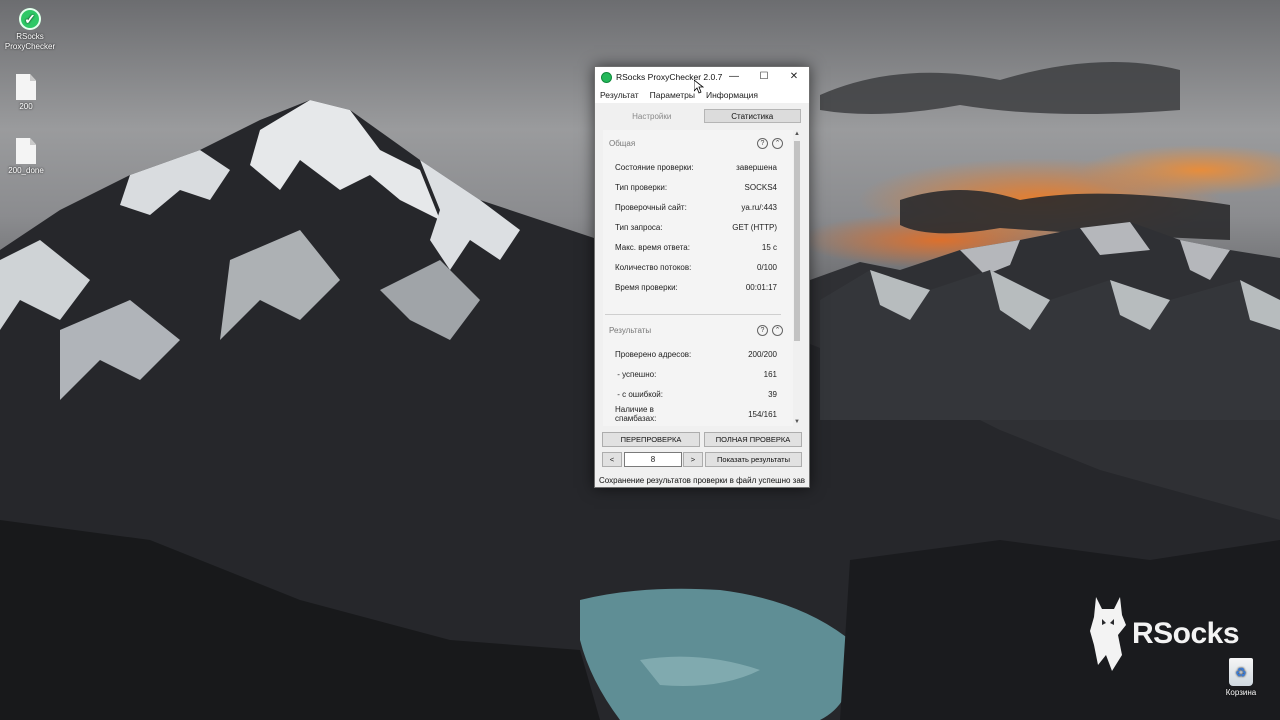 This screenshot has height=720, width=1280. What do you see at coordinates (606, 77) in the screenshot?
I see `app-icon` at bounding box center [606, 77].